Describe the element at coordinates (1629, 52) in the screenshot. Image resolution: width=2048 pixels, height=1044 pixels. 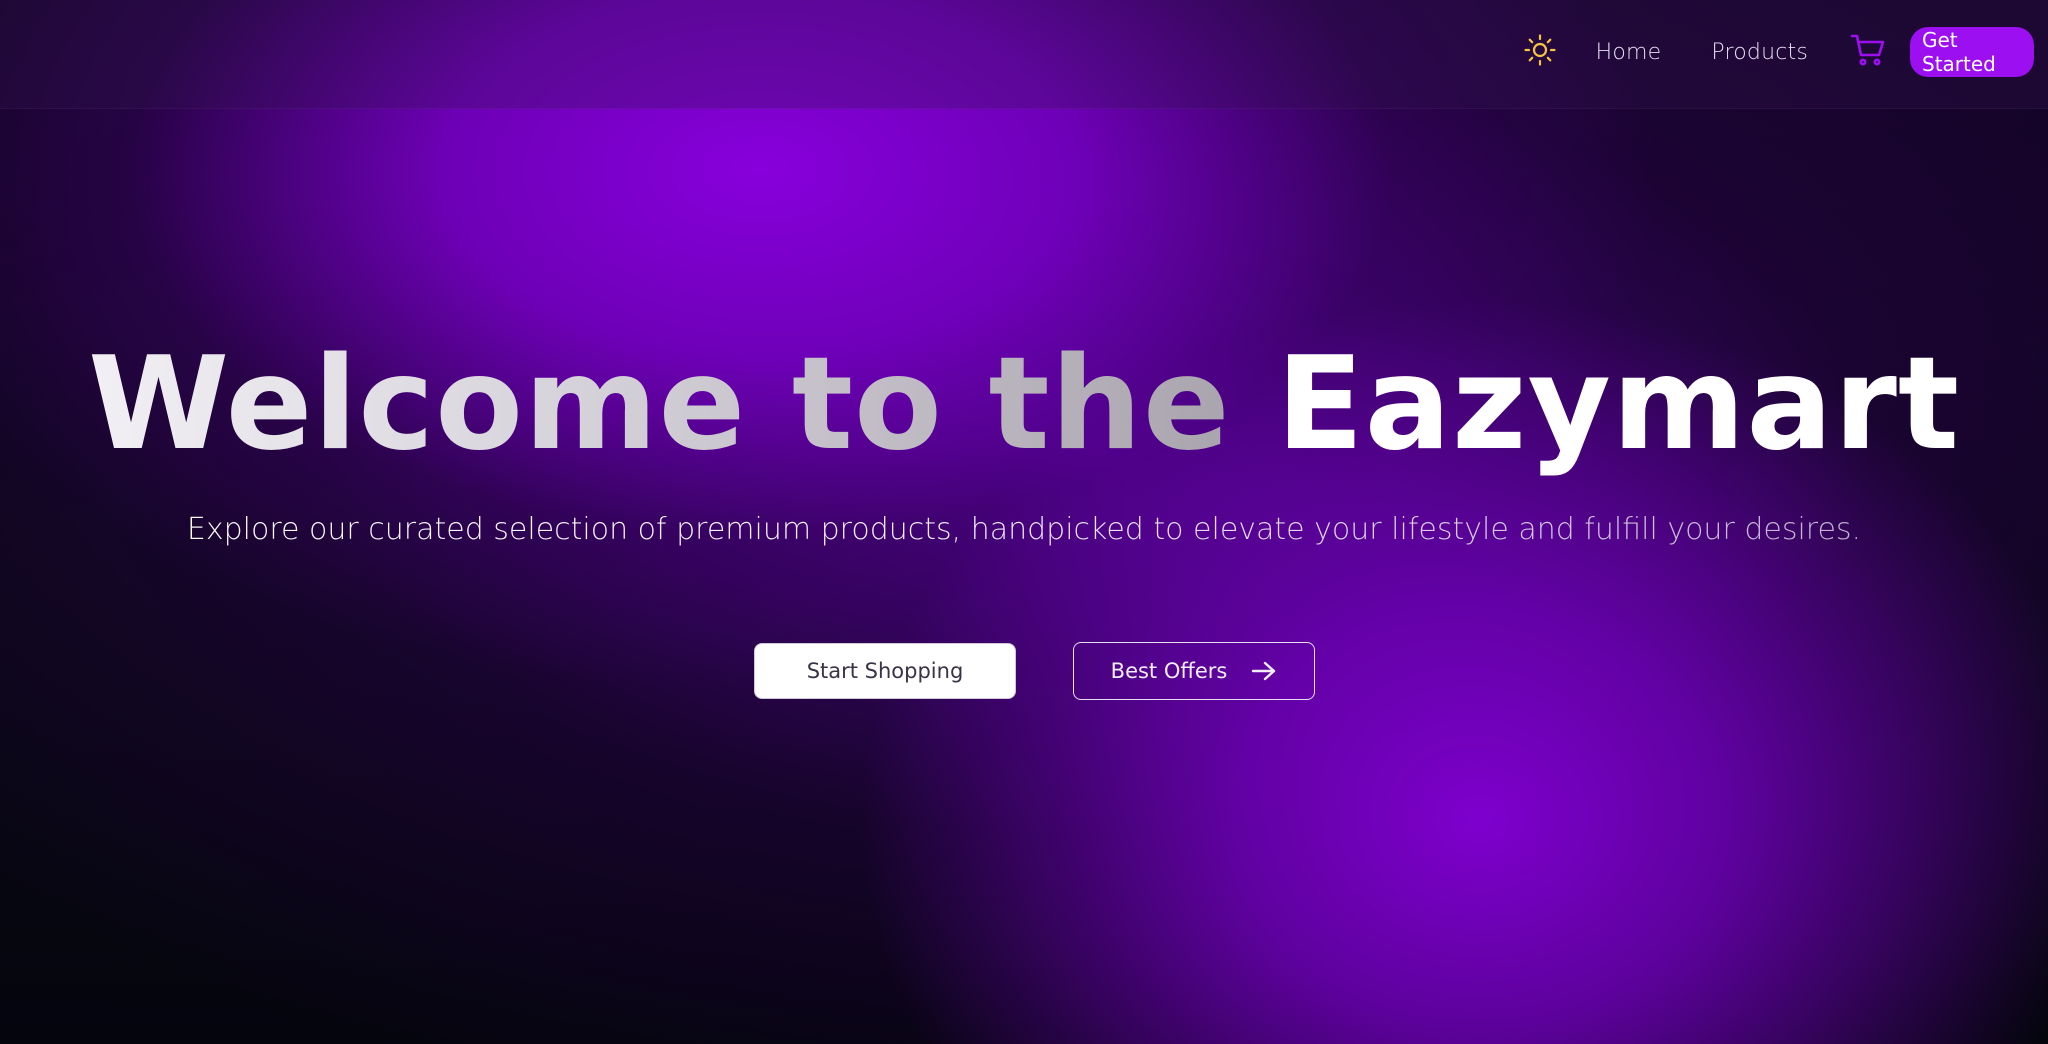
I see `nav-link-home: Home` at that location.